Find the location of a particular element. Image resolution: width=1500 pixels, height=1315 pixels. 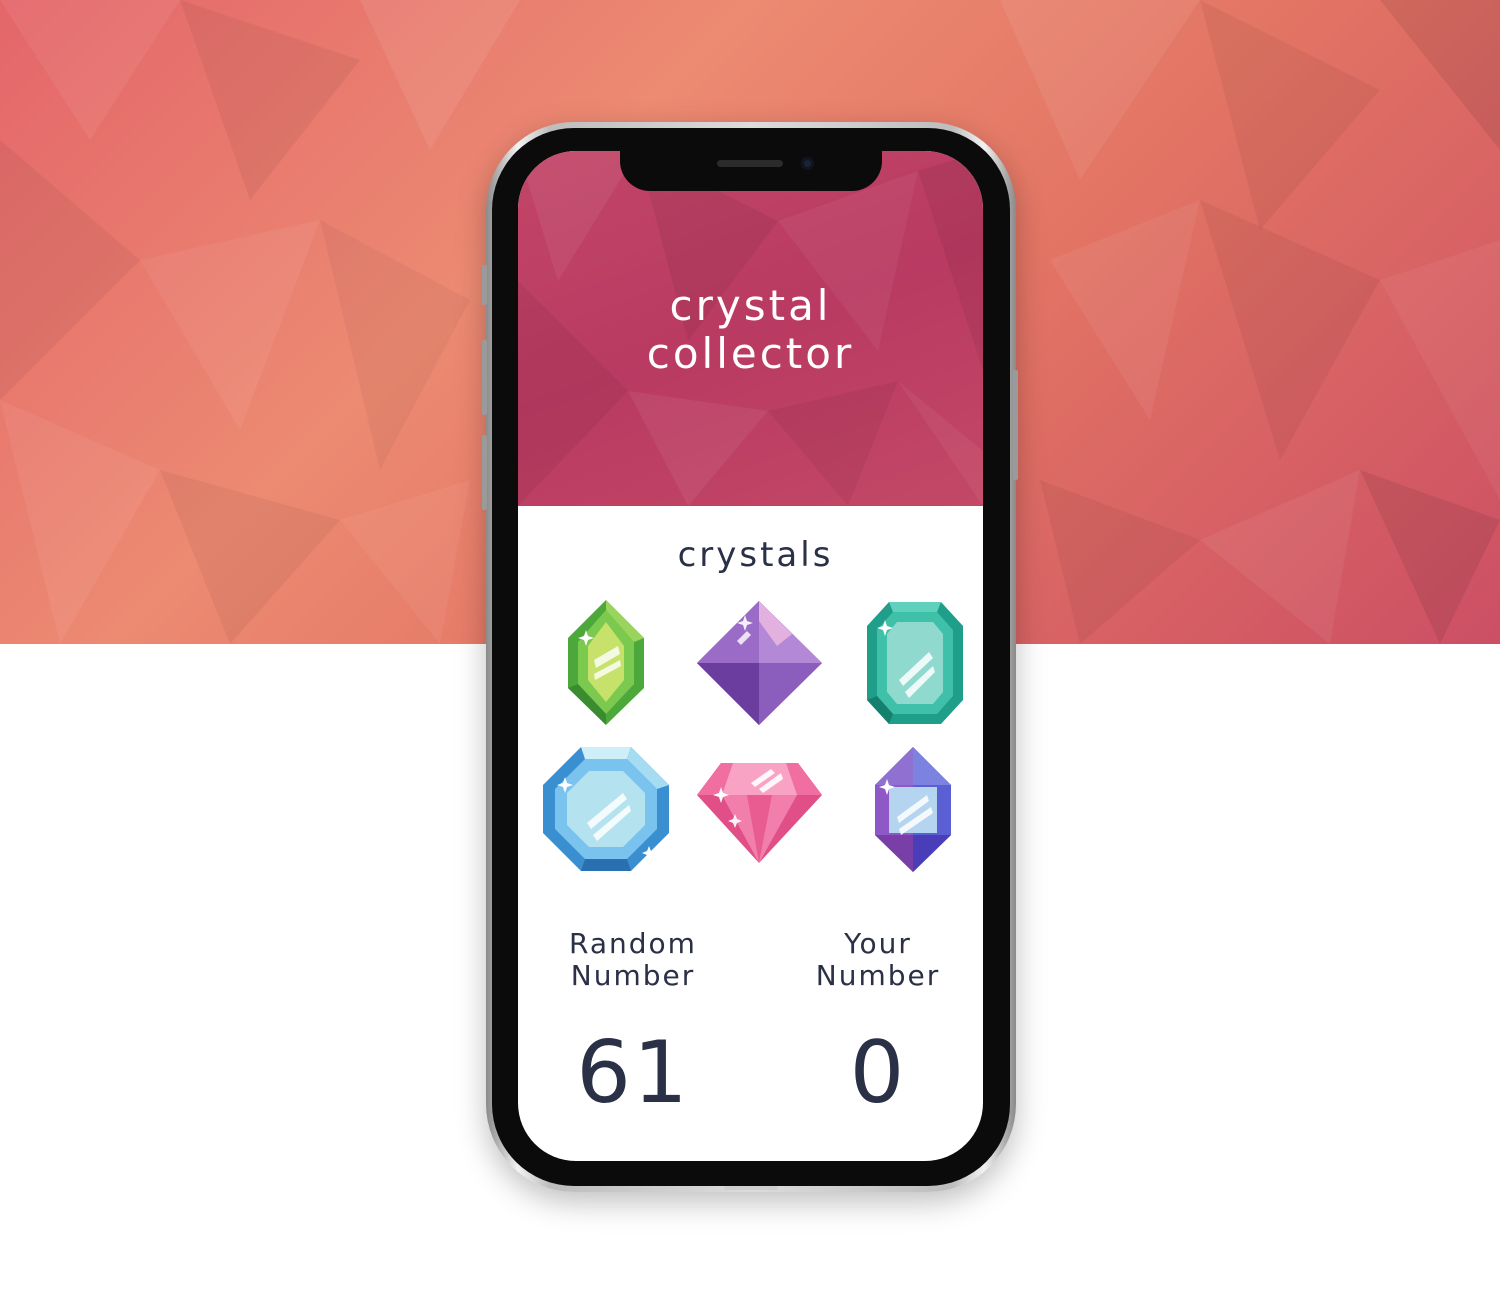

green-crystal-button is located at coordinates (606, 662).